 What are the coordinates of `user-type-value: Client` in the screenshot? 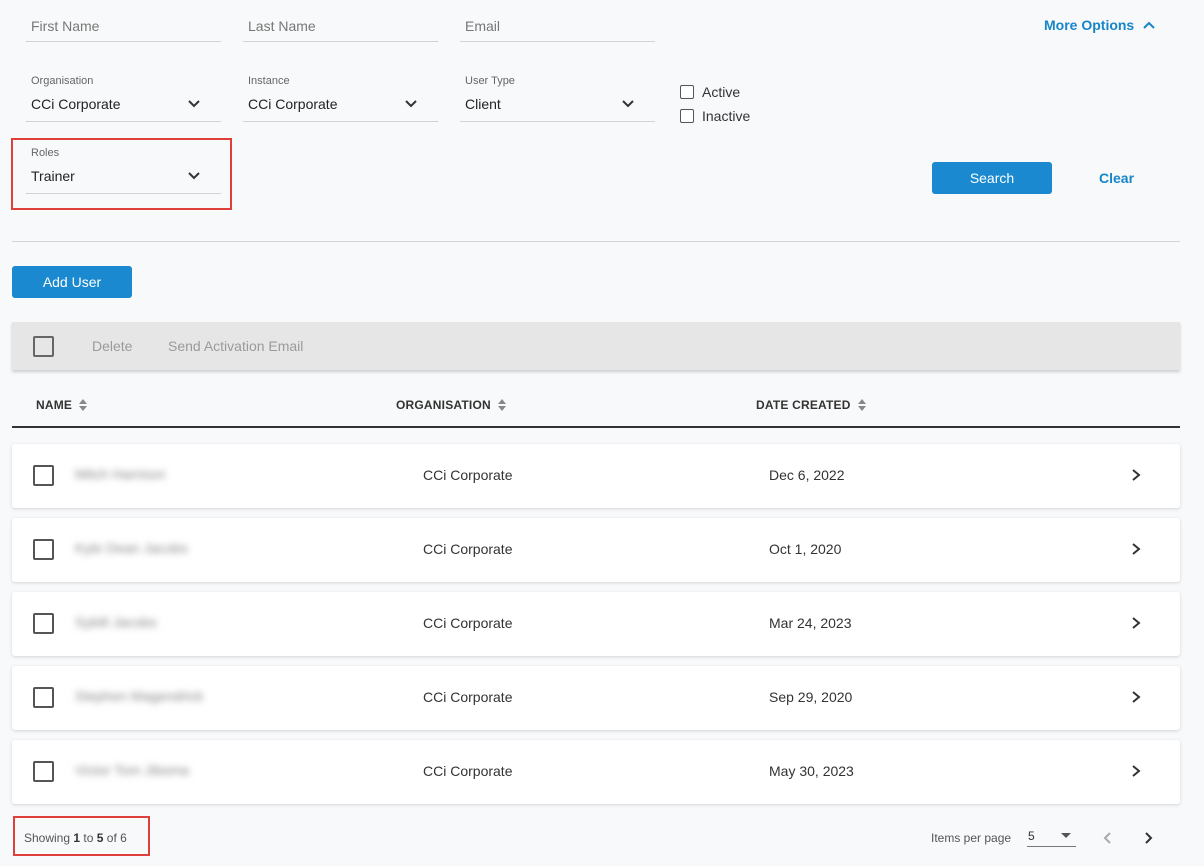 It's located at (483, 104).